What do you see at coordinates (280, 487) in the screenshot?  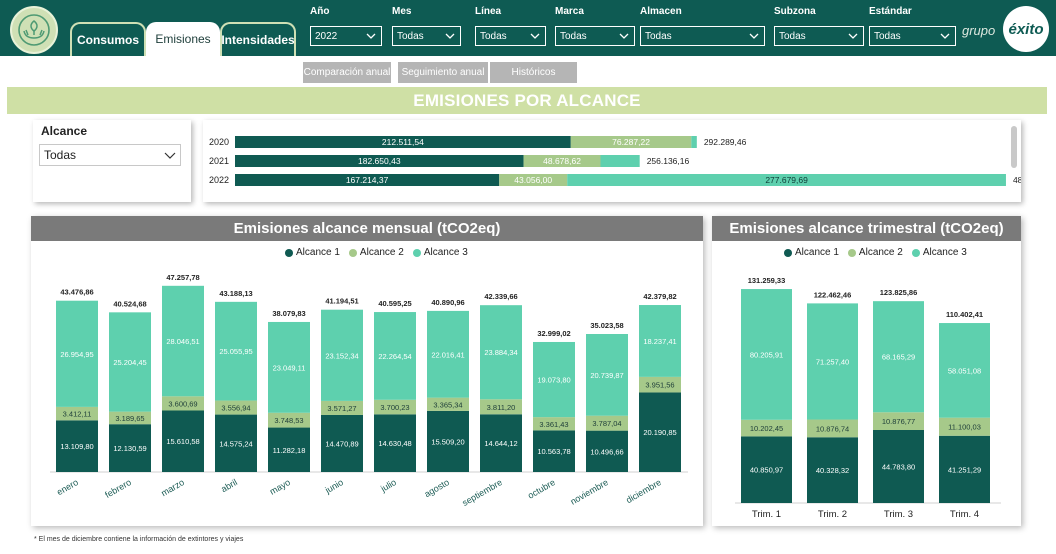 I see `category-label: mayo` at bounding box center [280, 487].